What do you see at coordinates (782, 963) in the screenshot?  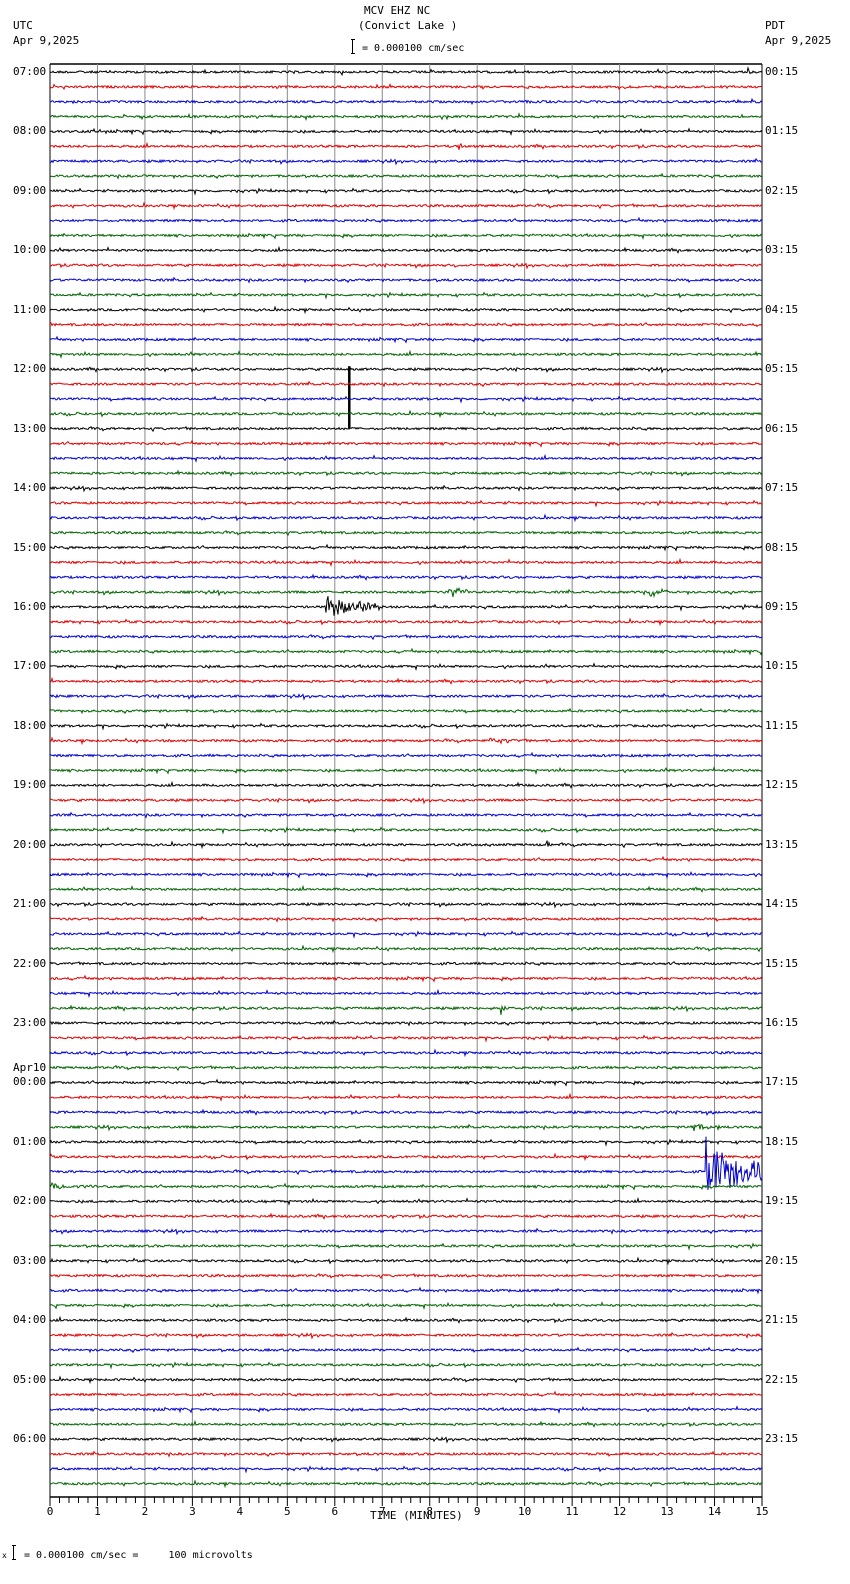 I see `pdt-hour-label: 15:15` at bounding box center [782, 963].